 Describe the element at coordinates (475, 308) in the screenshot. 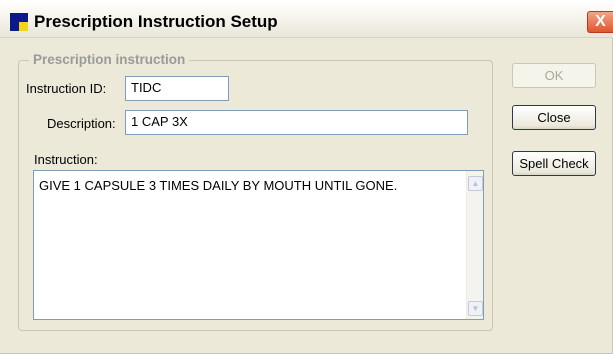

I see `chevron-down-icon: ▼` at that location.